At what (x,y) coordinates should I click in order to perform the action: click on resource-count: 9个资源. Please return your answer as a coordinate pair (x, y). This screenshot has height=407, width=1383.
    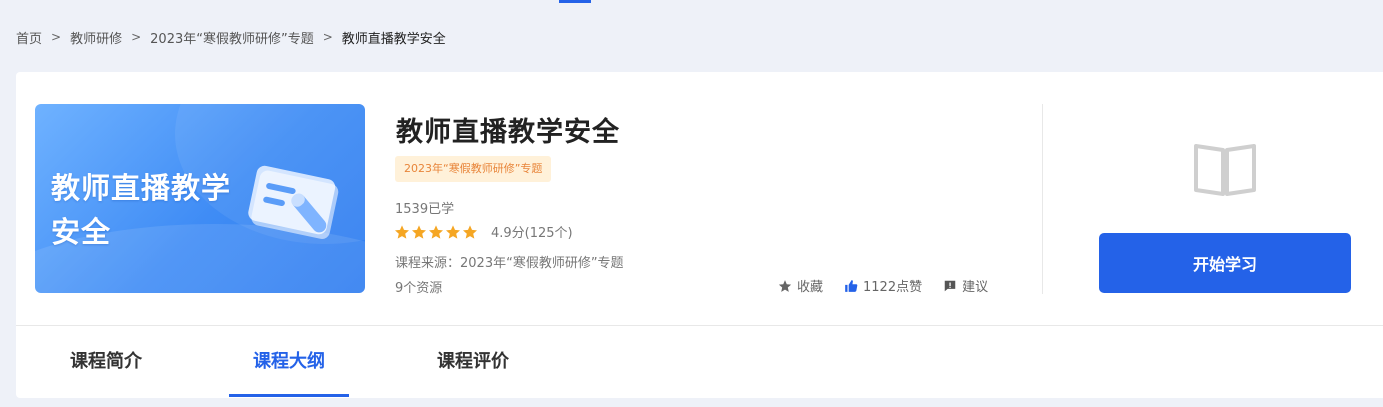
    Looking at the image, I should click on (419, 288).